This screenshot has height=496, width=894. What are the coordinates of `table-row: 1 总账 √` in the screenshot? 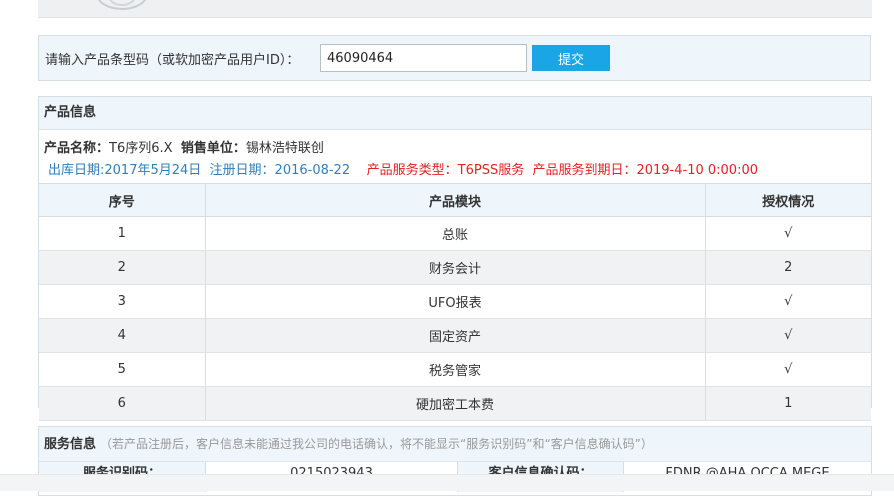 It's located at (455, 233).